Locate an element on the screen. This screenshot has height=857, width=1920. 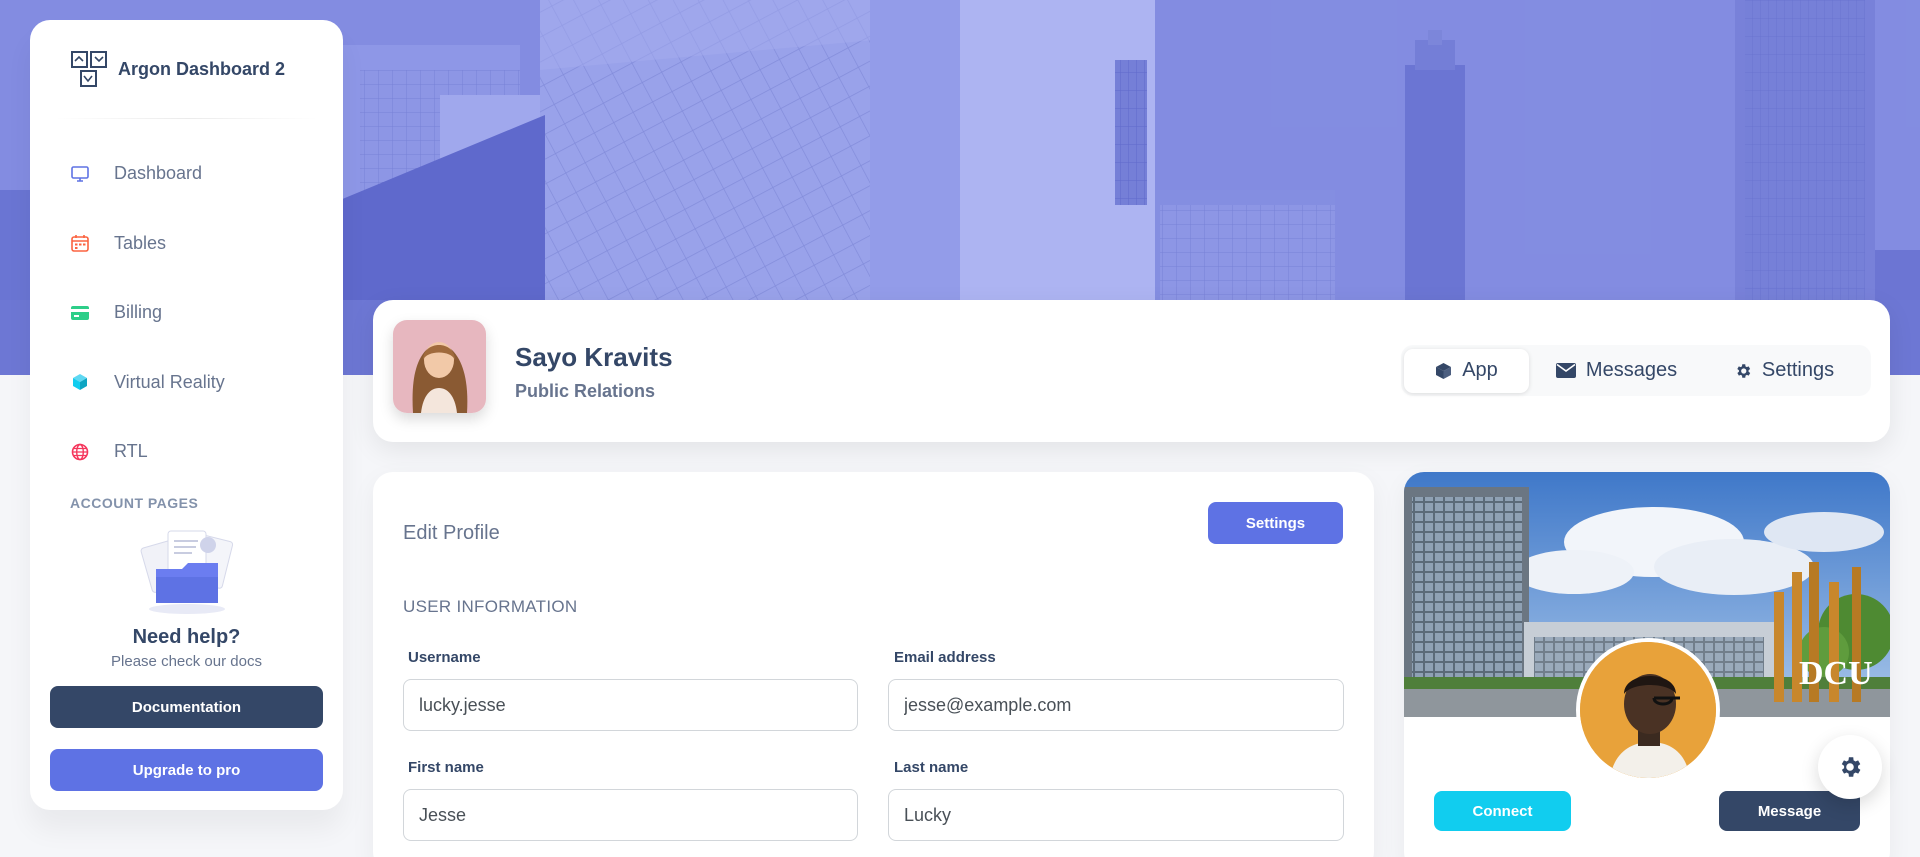
folder-illustration-icon is located at coordinates (186, 572).